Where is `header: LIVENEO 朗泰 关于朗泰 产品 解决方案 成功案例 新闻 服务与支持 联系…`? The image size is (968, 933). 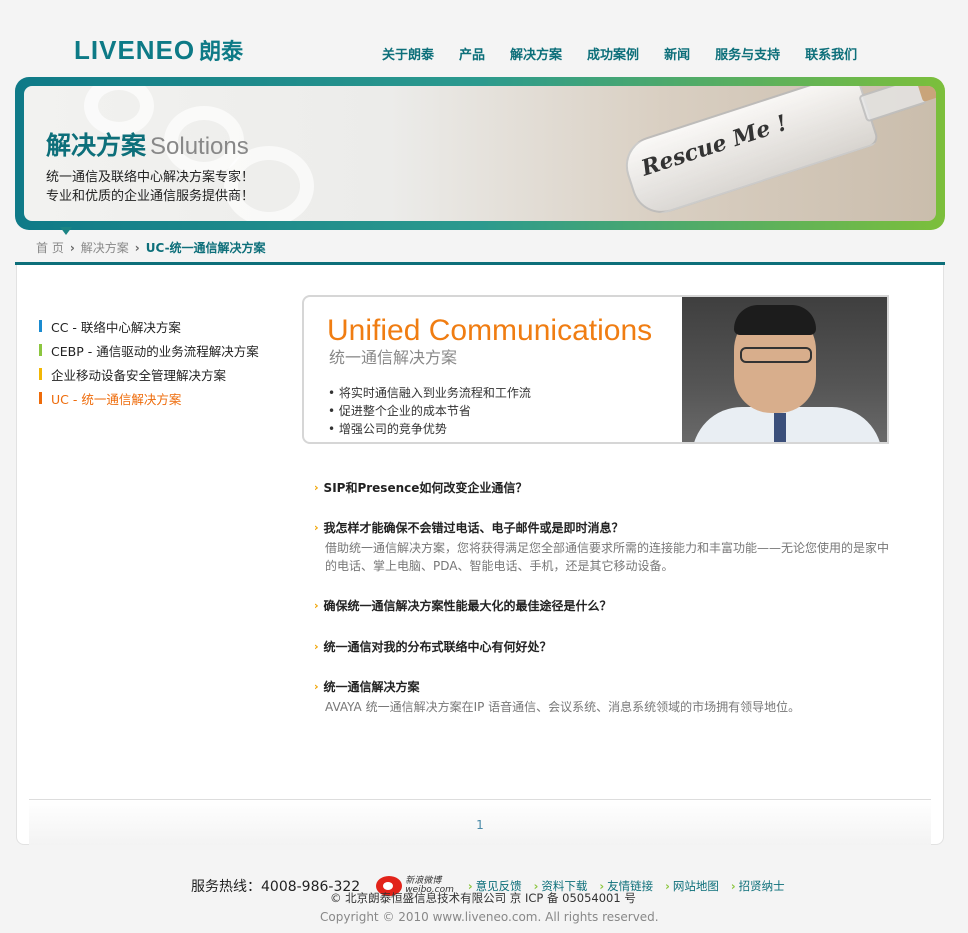
header: LIVENEO 朗泰 关于朗泰 产品 解决方案 成功案例 新闻 服务与支持 联系… is located at coordinates (484, 39).